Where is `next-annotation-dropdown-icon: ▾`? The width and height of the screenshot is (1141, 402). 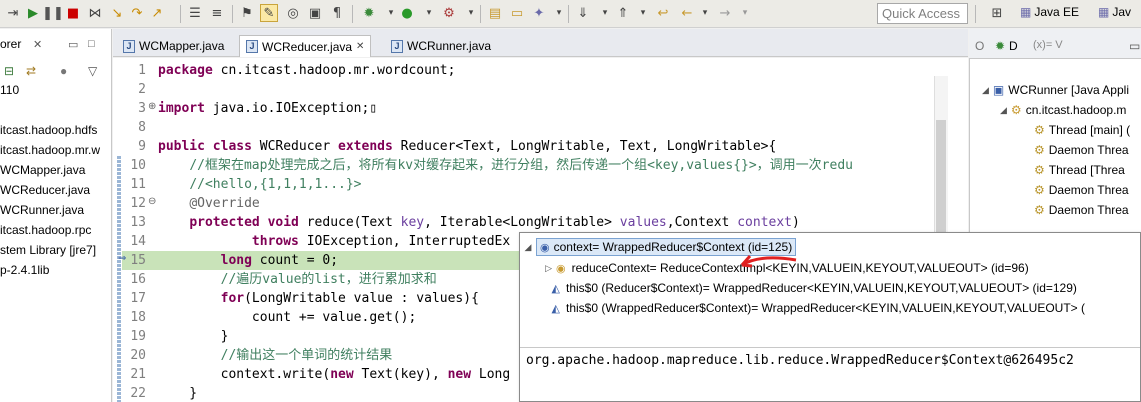 next-annotation-dropdown-icon: ▾ is located at coordinates (605, 13).